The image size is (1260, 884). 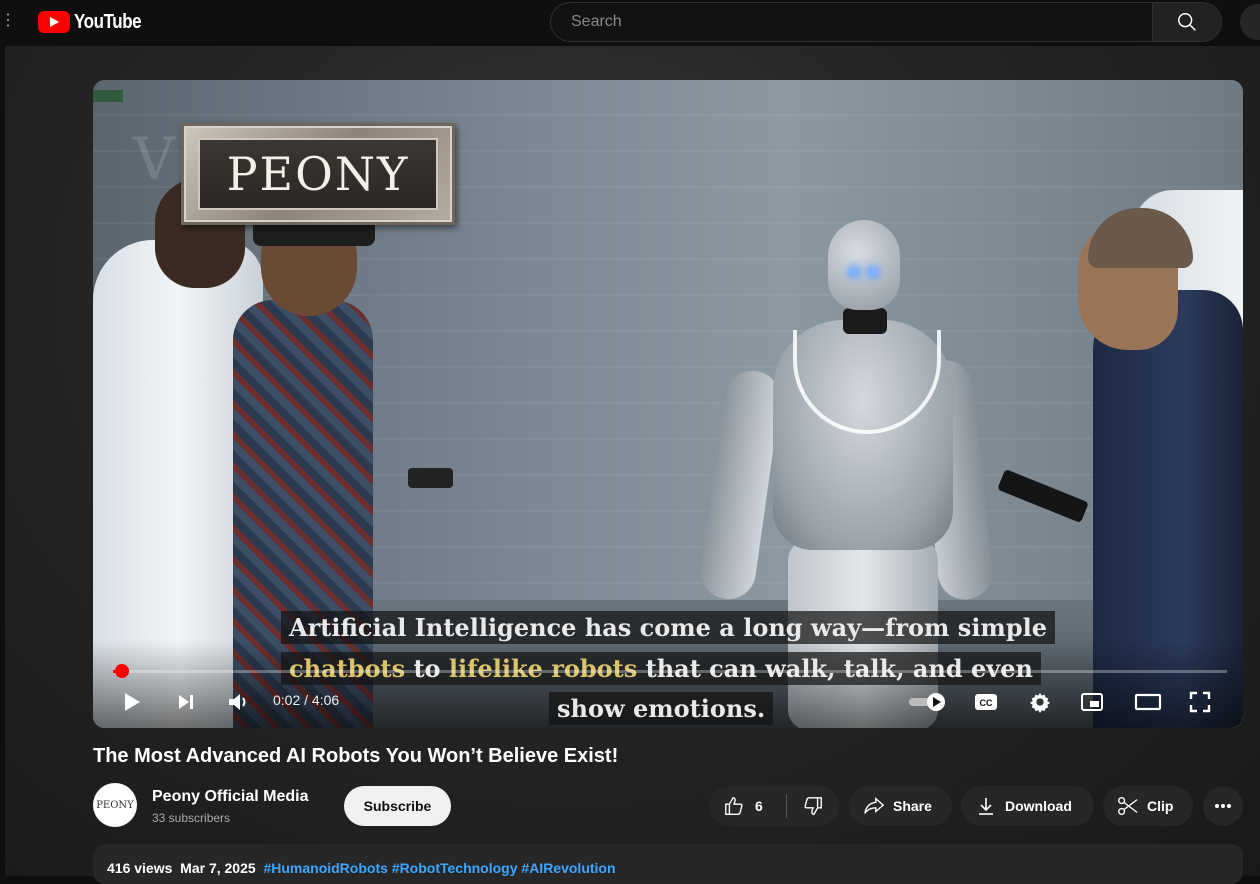 I want to click on clip-label: Clip, so click(x=1160, y=806).